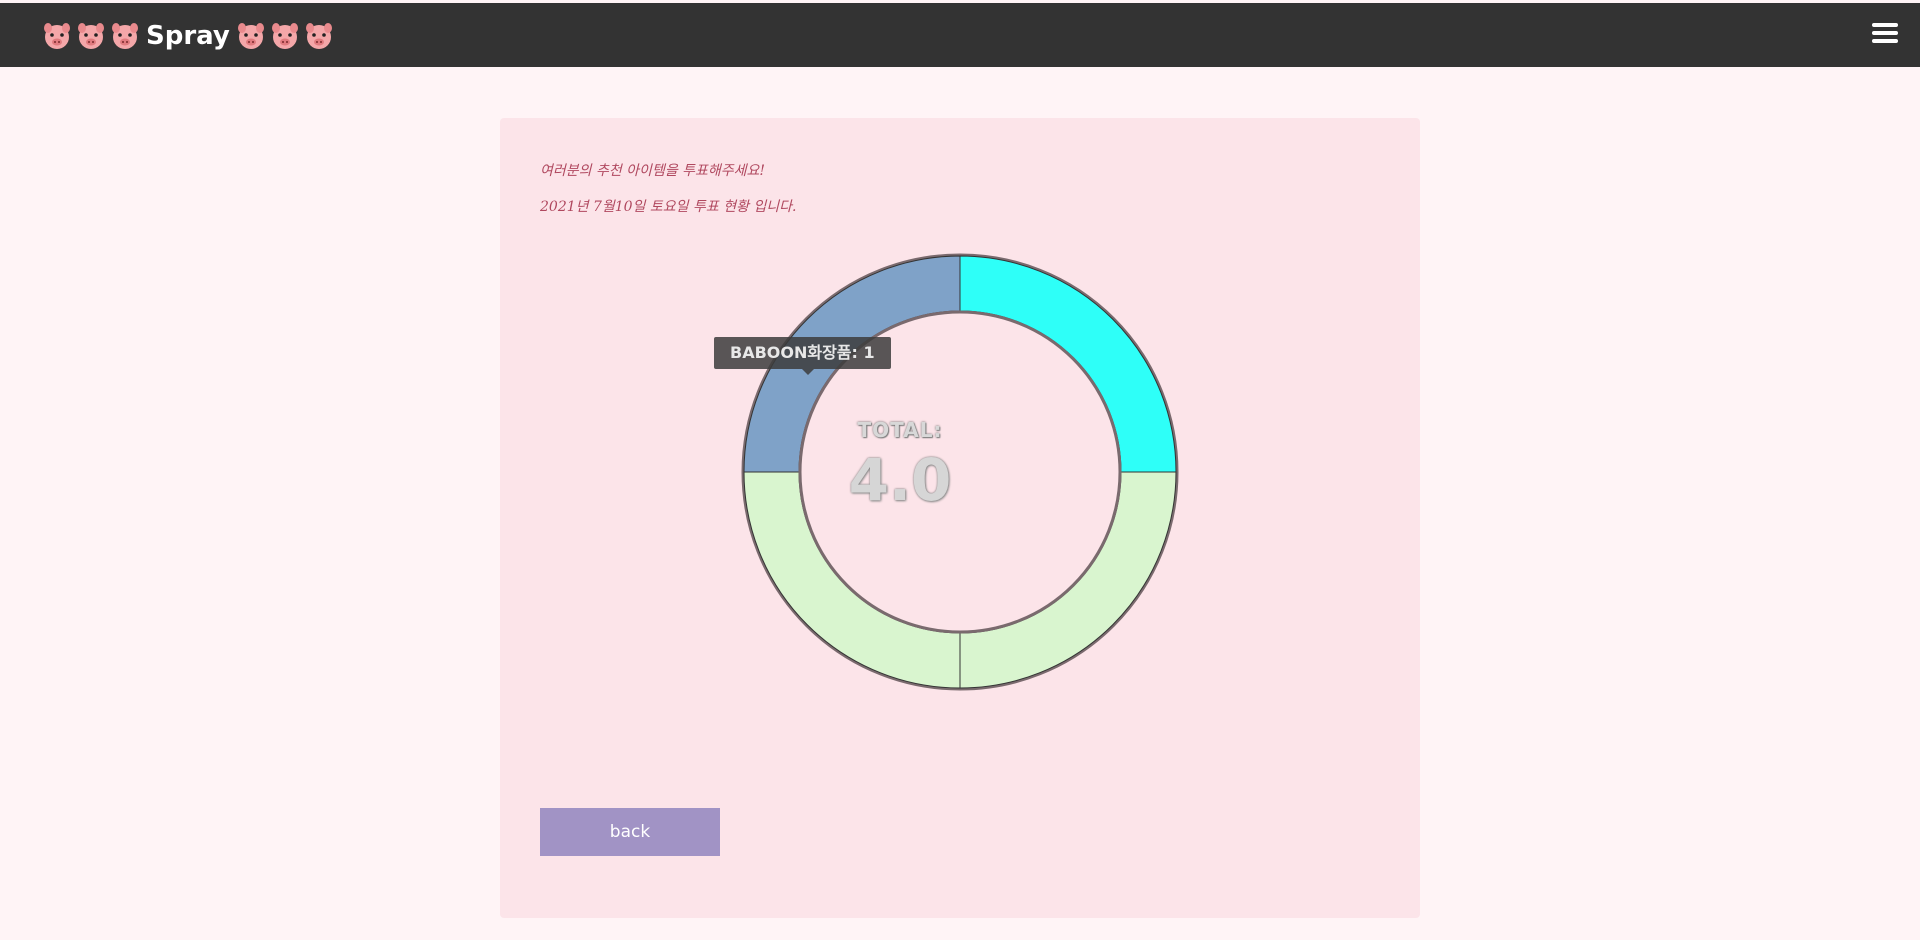  What do you see at coordinates (900, 430) in the screenshot?
I see `total-label: TOTAL:` at bounding box center [900, 430].